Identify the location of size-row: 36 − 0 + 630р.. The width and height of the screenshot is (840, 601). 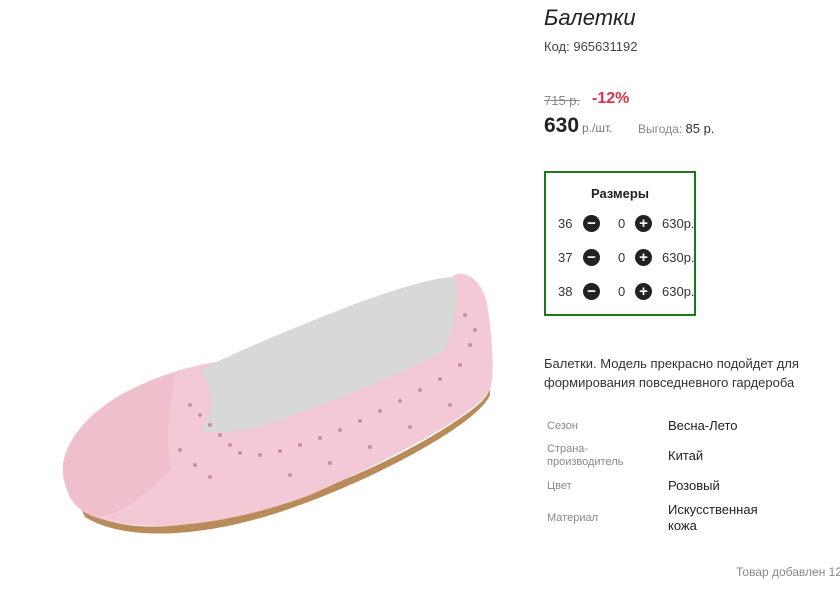
(626, 224).